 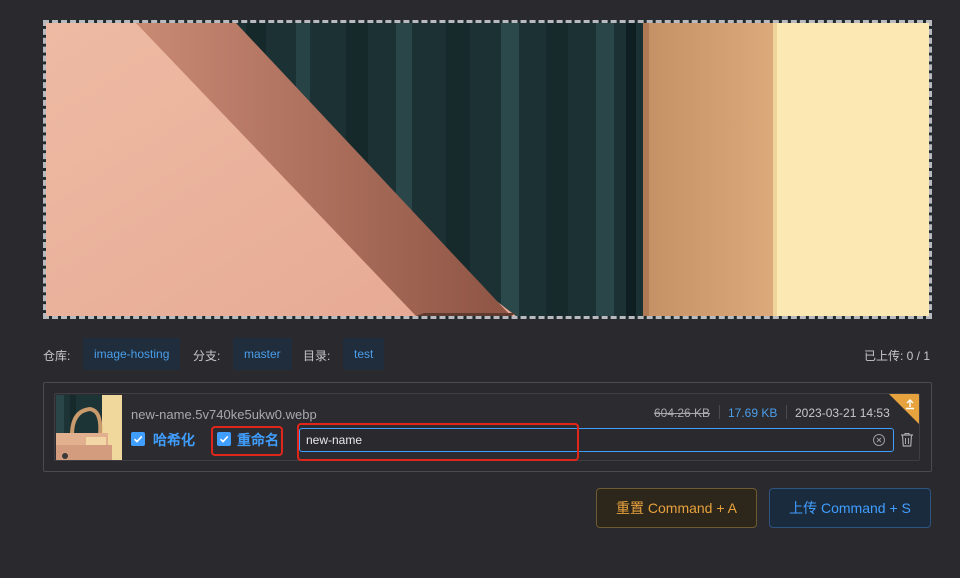 What do you see at coordinates (676, 508) in the screenshot?
I see `reset-button: 重置 Command + A` at bounding box center [676, 508].